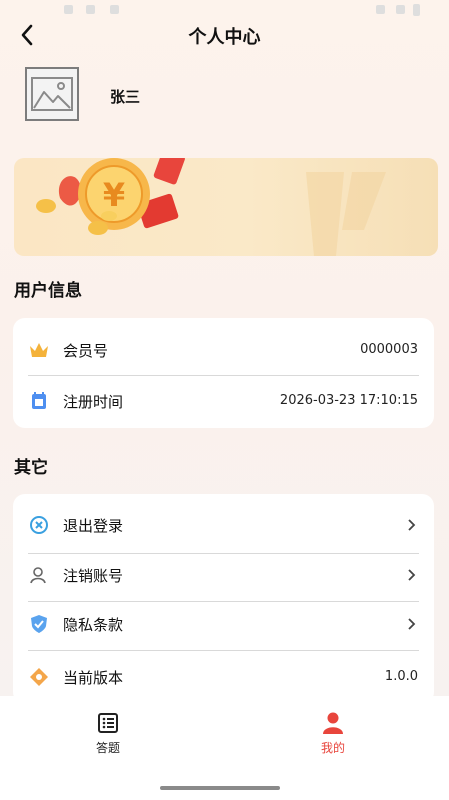  Describe the element at coordinates (93, 526) in the screenshot. I see `logout-label: 退出登录` at that location.